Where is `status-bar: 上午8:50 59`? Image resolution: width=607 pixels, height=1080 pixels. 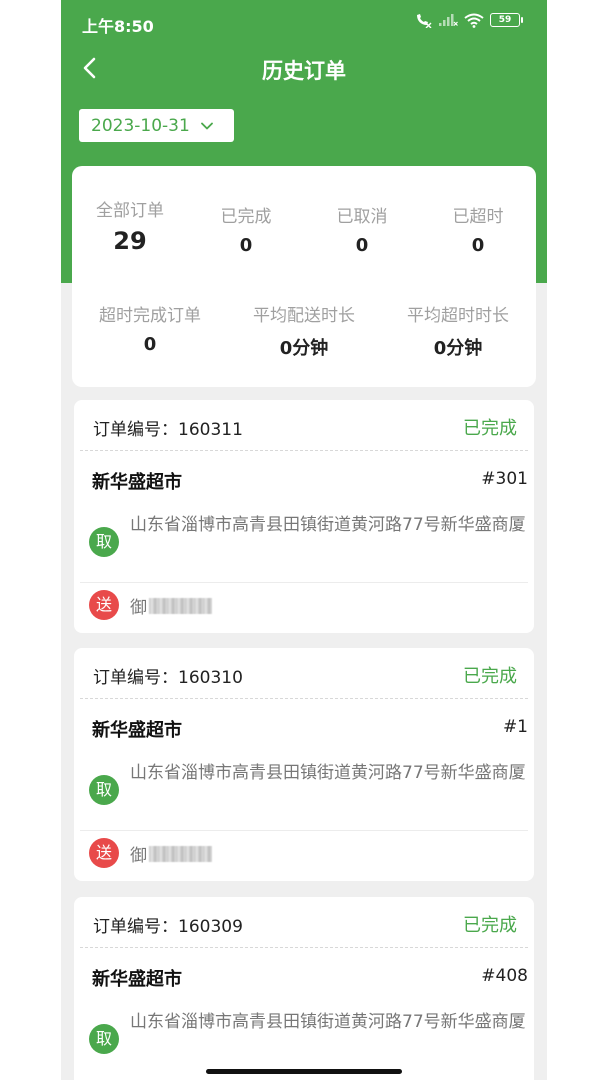
status-bar: 上午8:50 59 is located at coordinates (304, 23).